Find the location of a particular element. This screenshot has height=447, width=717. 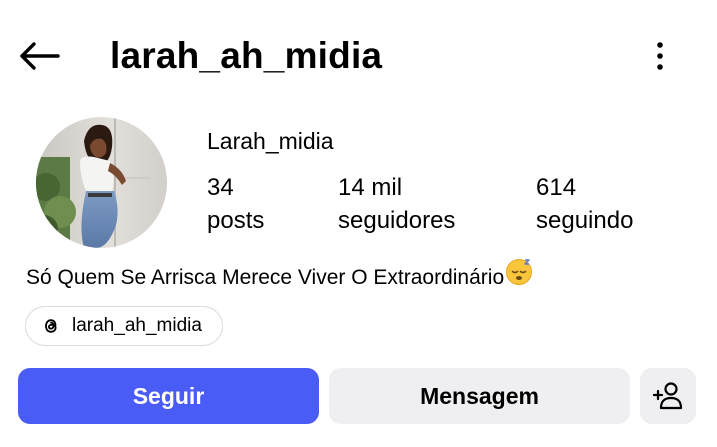

avatar is located at coordinates (101, 182).